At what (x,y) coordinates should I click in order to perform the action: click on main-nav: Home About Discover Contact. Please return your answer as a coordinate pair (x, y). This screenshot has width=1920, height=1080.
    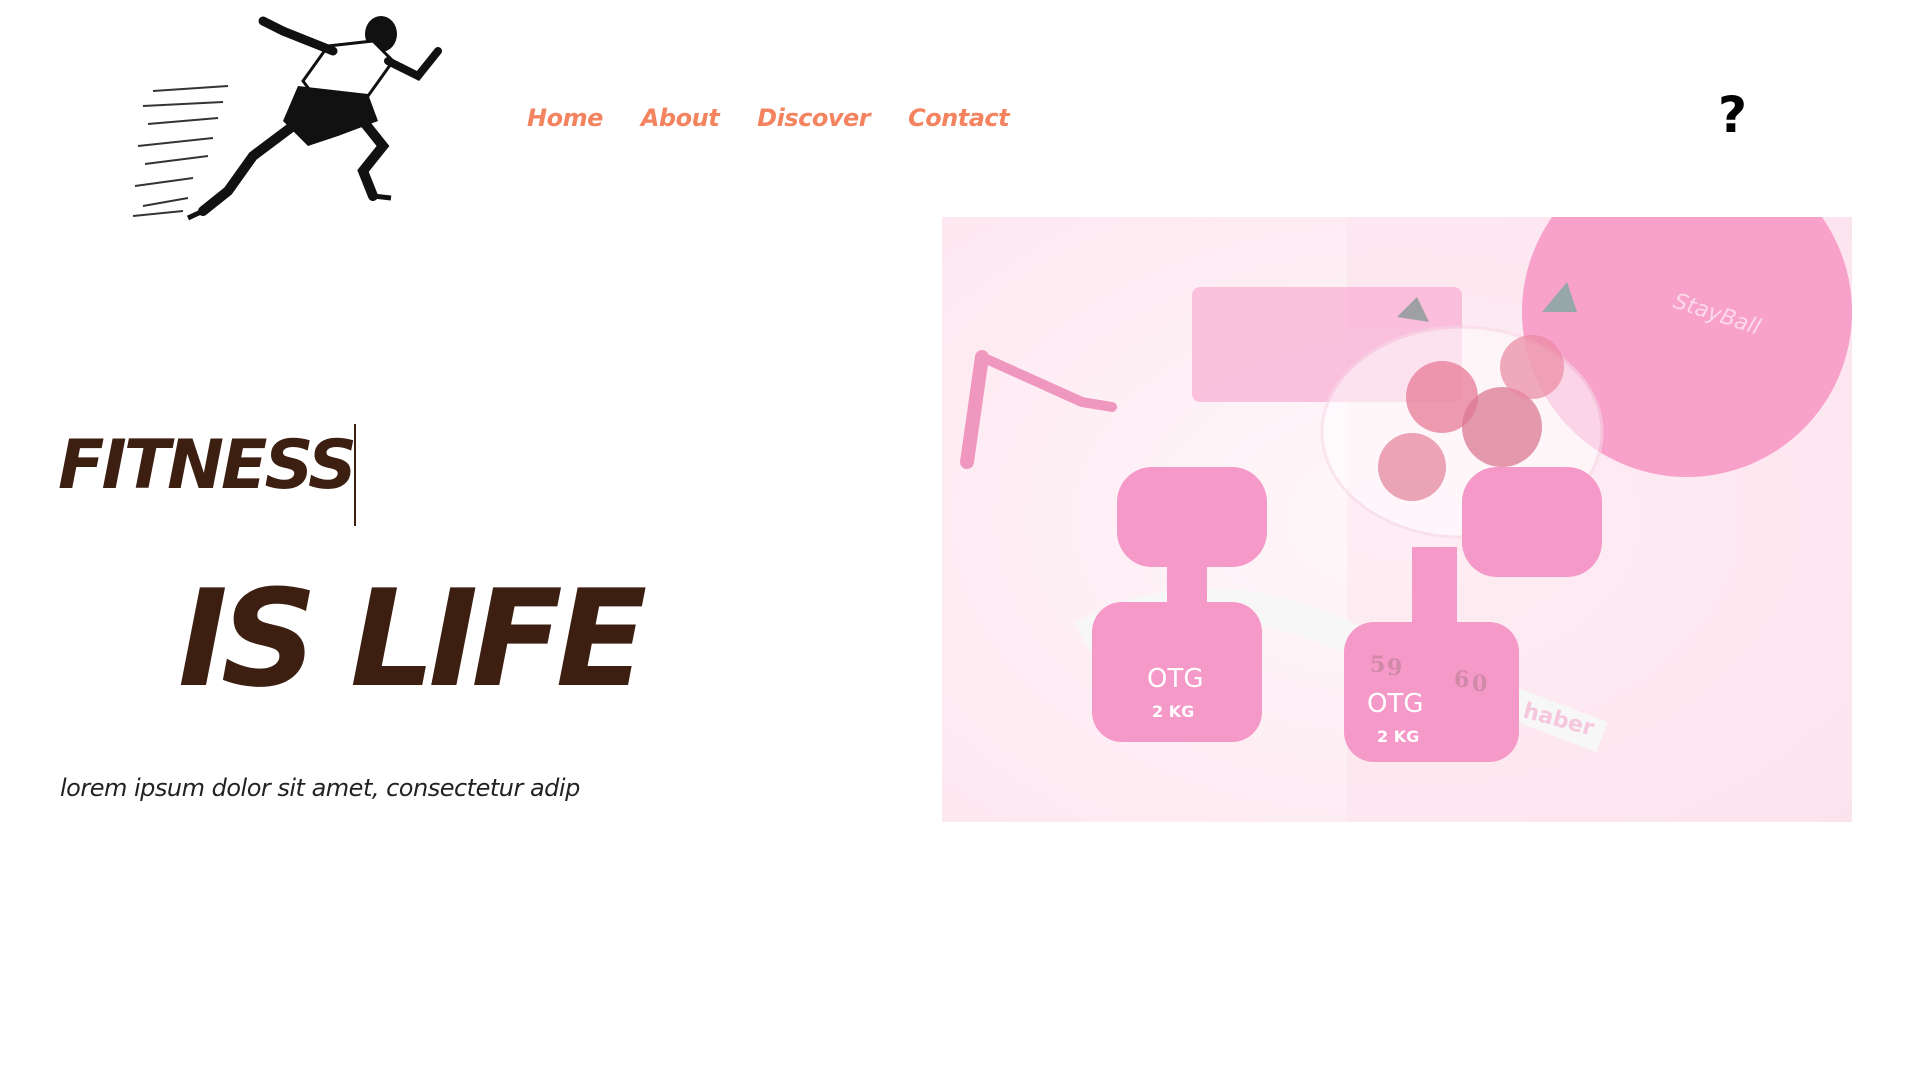
    Looking at the image, I should click on (768, 118).